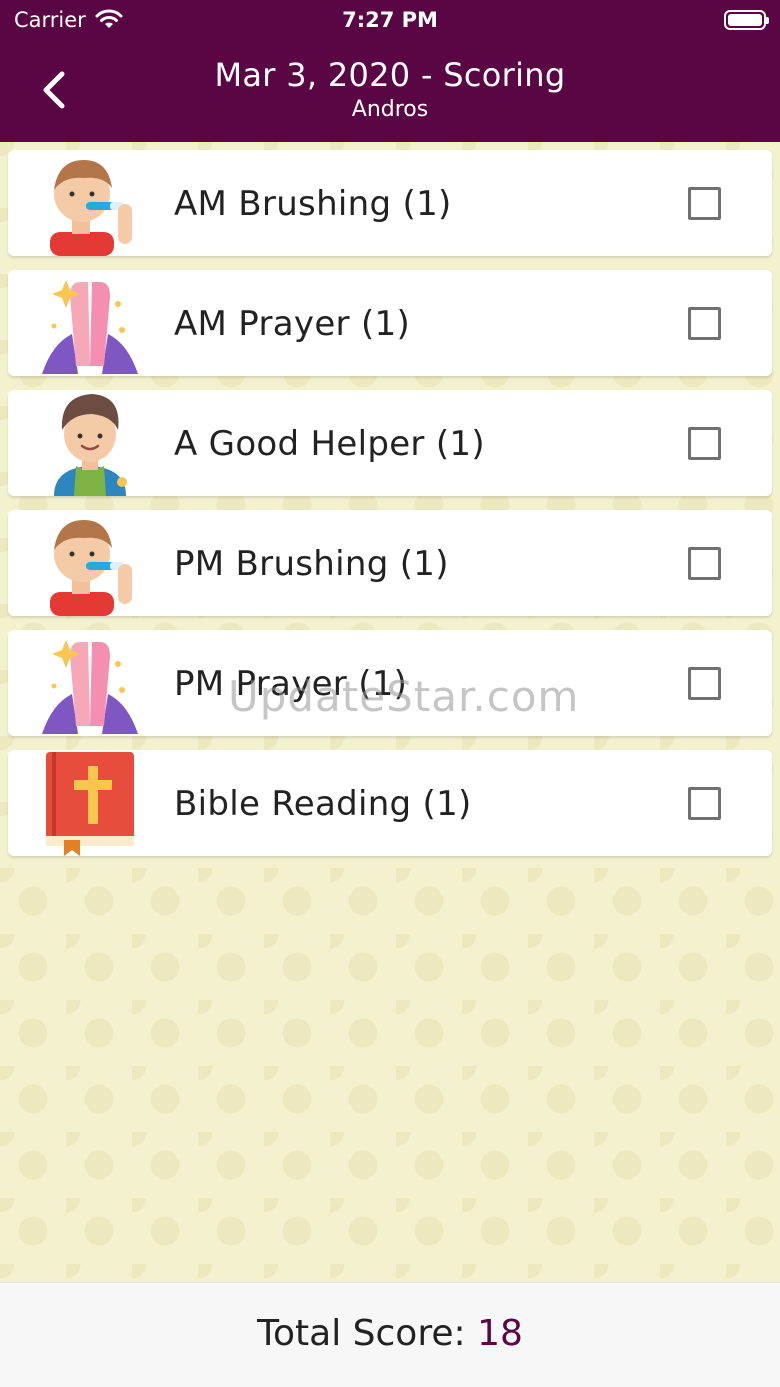 This screenshot has height=1387, width=780. I want to click on task-label: AM Prayer (1), so click(292, 324).